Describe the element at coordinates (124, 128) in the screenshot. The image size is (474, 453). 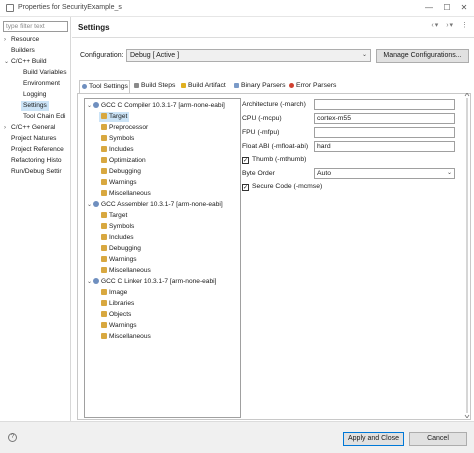
I see `tree-item-compiler-preprocessor: Preprocessor` at that location.